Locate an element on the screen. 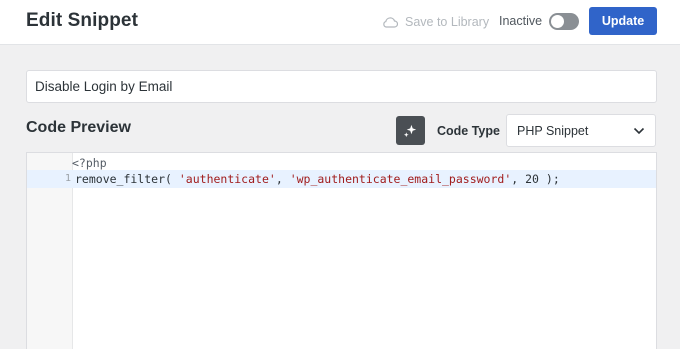  update-button: Update is located at coordinates (623, 21).